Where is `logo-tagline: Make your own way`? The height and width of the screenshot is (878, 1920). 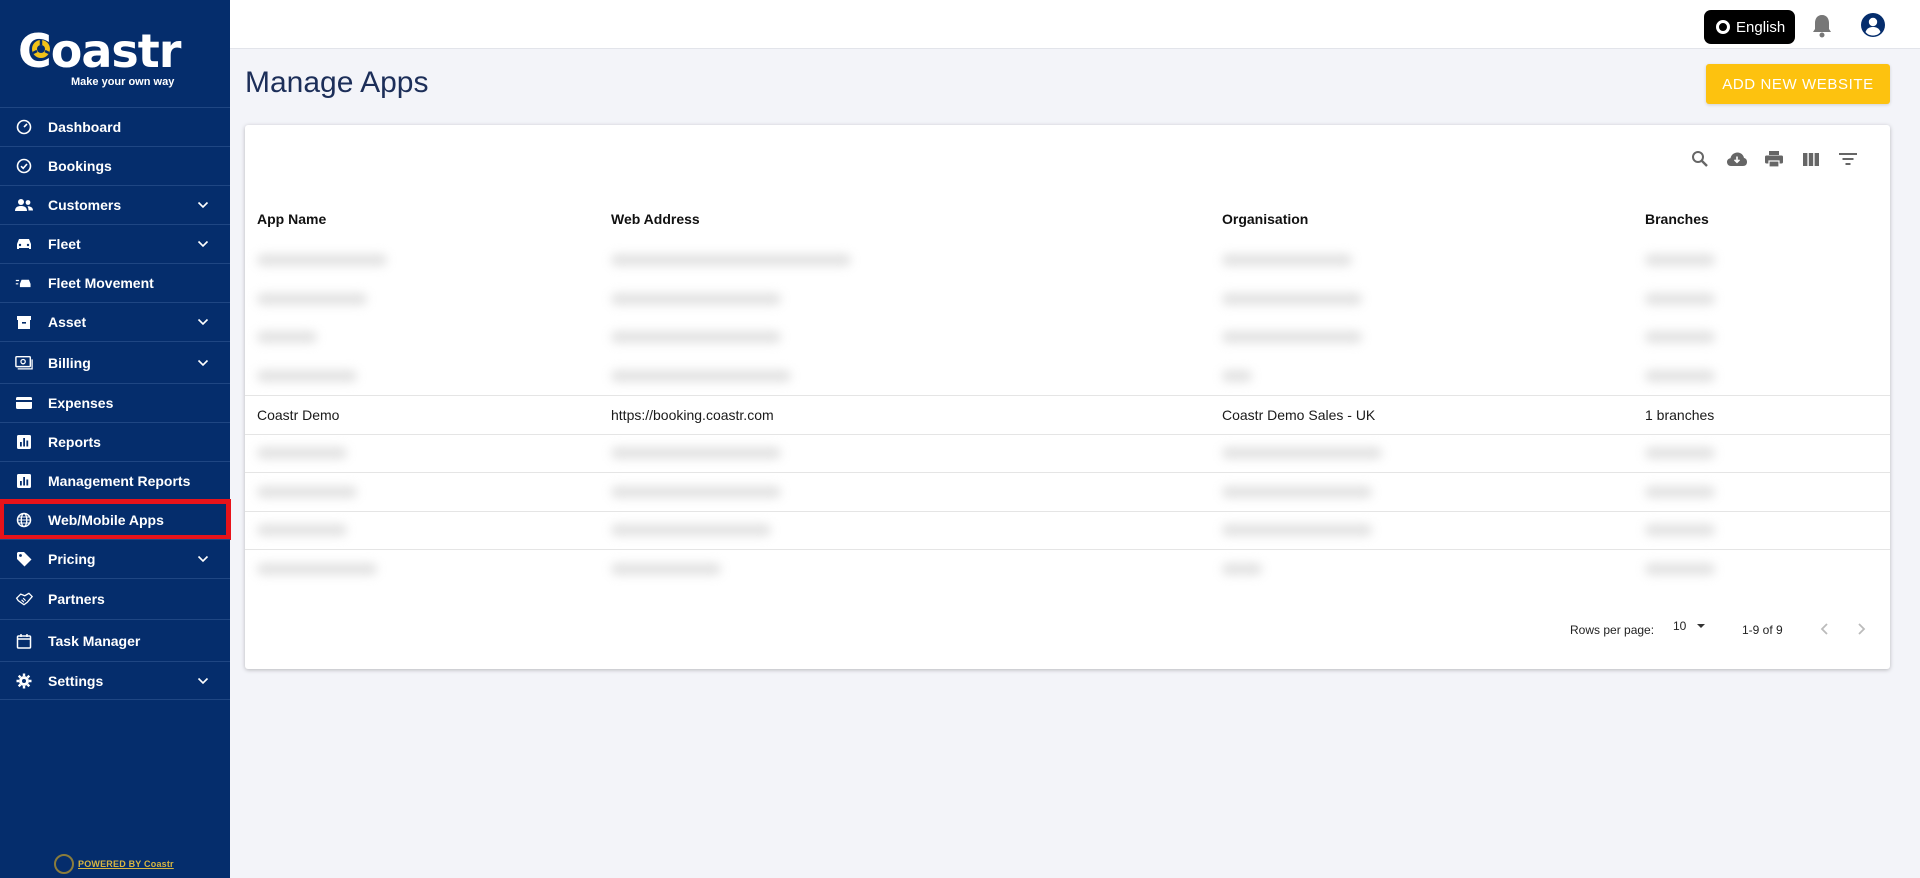 logo-tagline: Make your own way is located at coordinates (123, 82).